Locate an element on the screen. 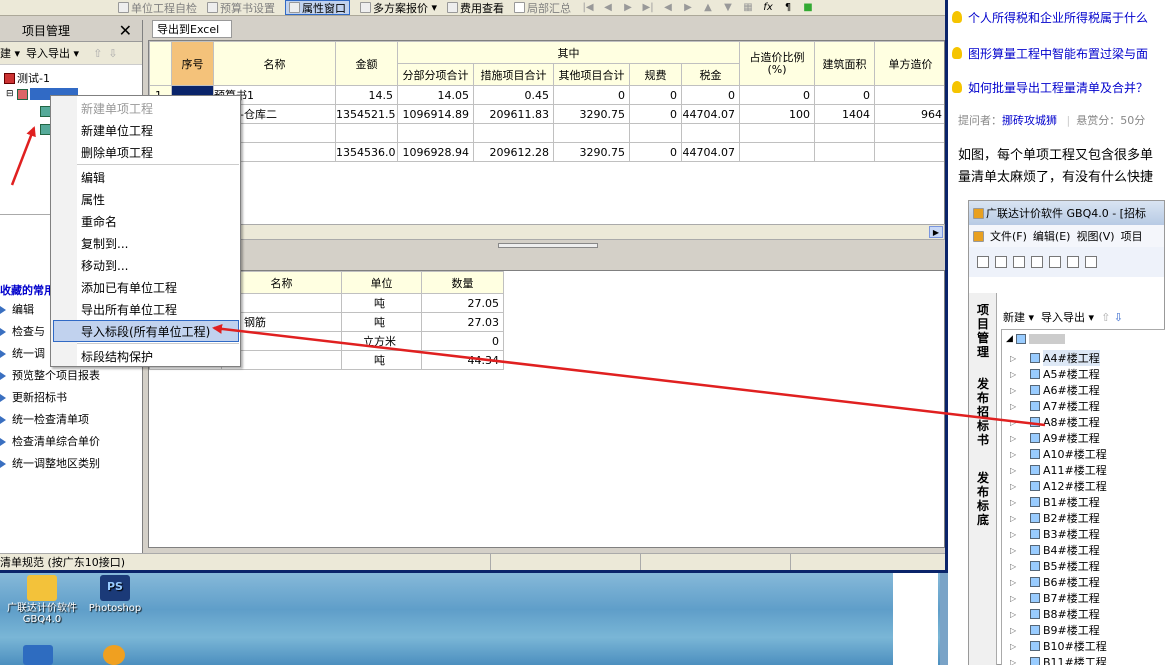  annotation-arrow-tree is located at coordinates (23, 156).